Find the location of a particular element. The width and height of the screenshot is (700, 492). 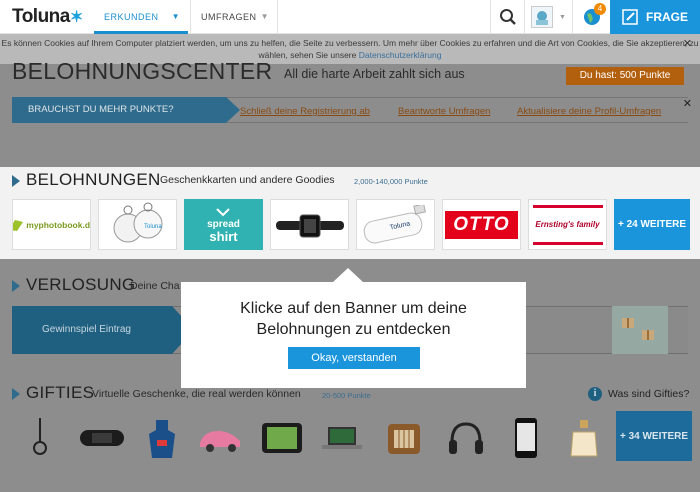

perfume-gift is located at coordinates (584, 438).